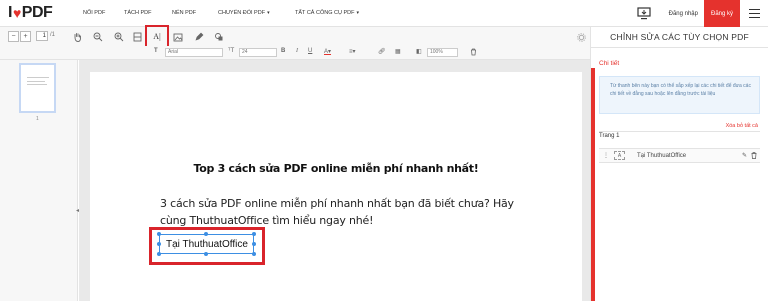 The height and width of the screenshot is (301, 768). I want to click on text-type-icon: A, so click(619, 155).